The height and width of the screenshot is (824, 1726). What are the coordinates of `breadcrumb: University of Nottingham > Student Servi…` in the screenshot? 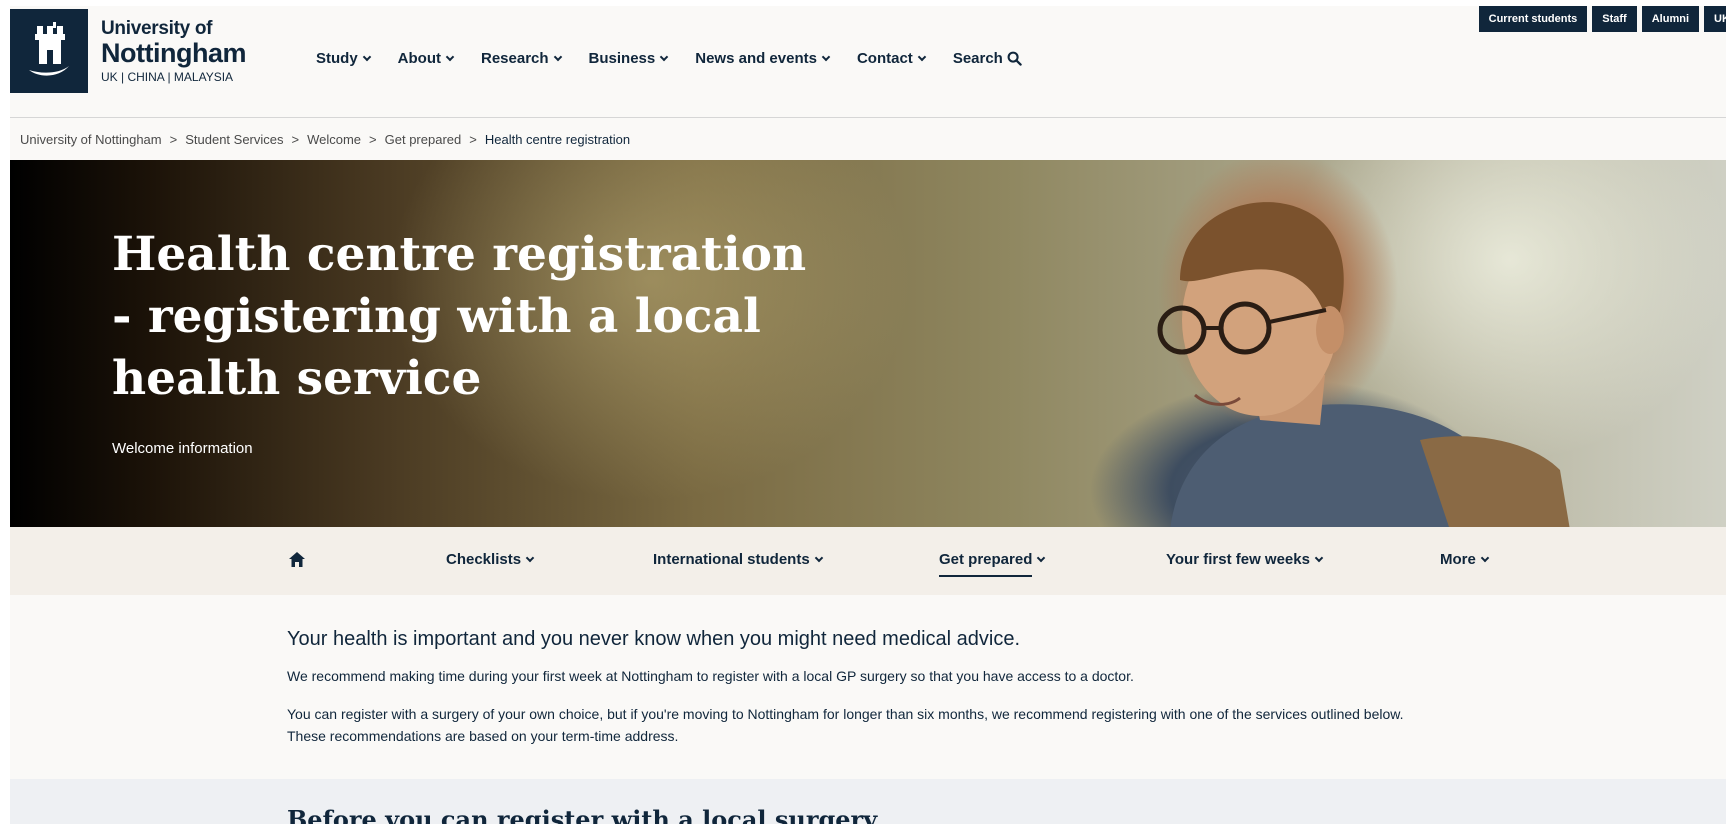 It's located at (325, 139).